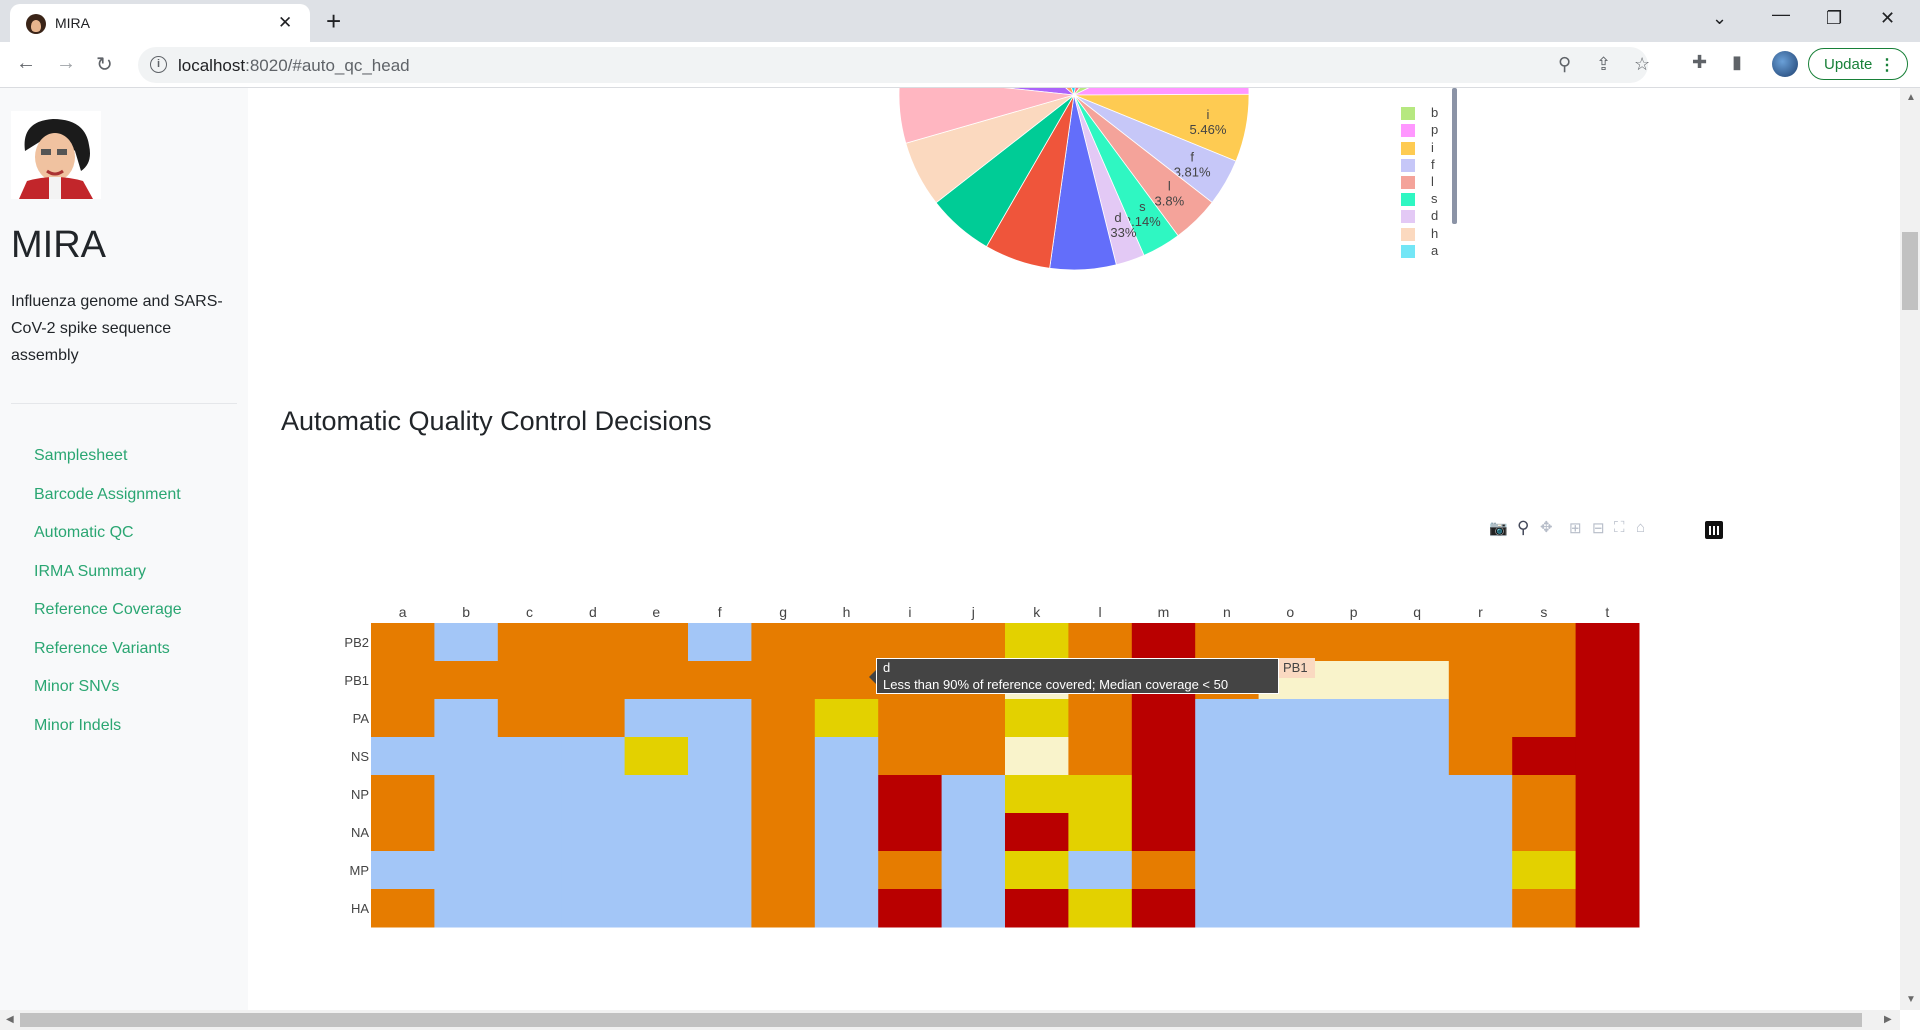  Describe the element at coordinates (1858, 64) in the screenshot. I see `update-button: Update ⋮` at that location.